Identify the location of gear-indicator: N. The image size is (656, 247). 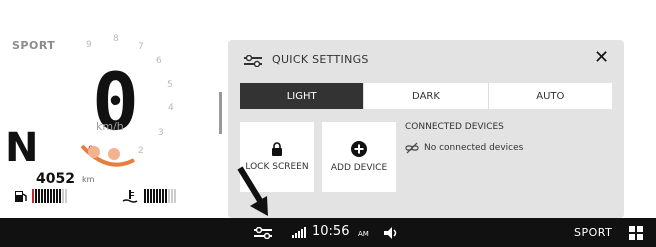
(22, 148).